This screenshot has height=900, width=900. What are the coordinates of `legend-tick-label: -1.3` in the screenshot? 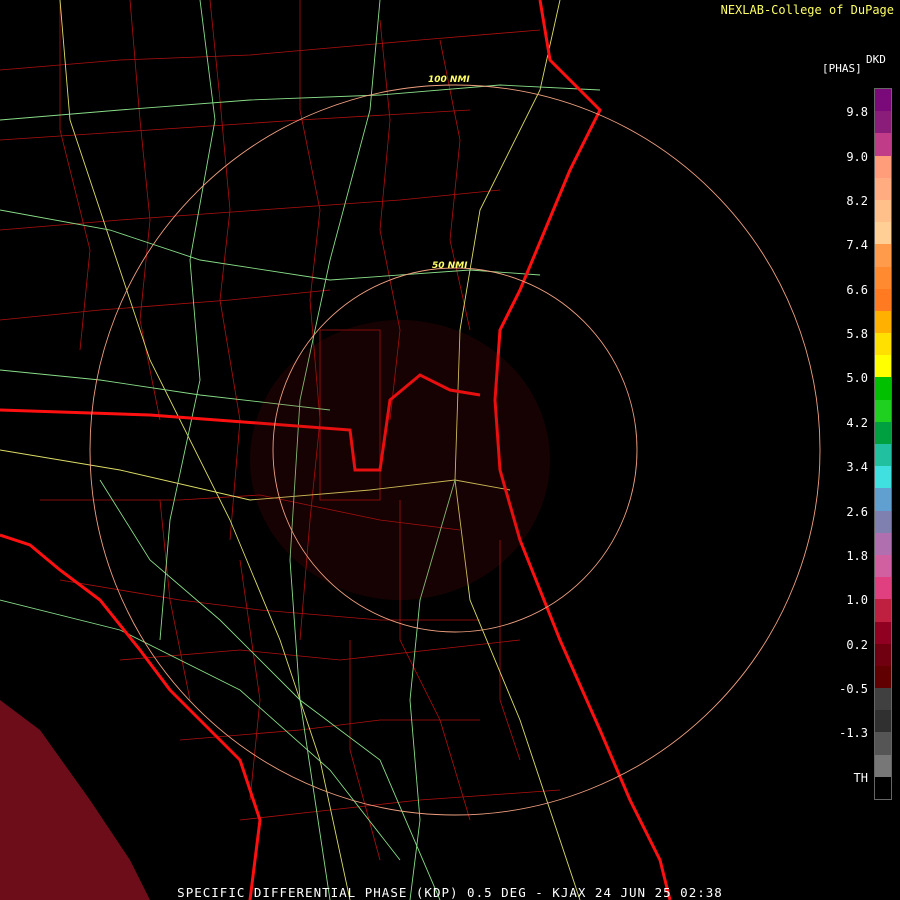 It's located at (853, 733).